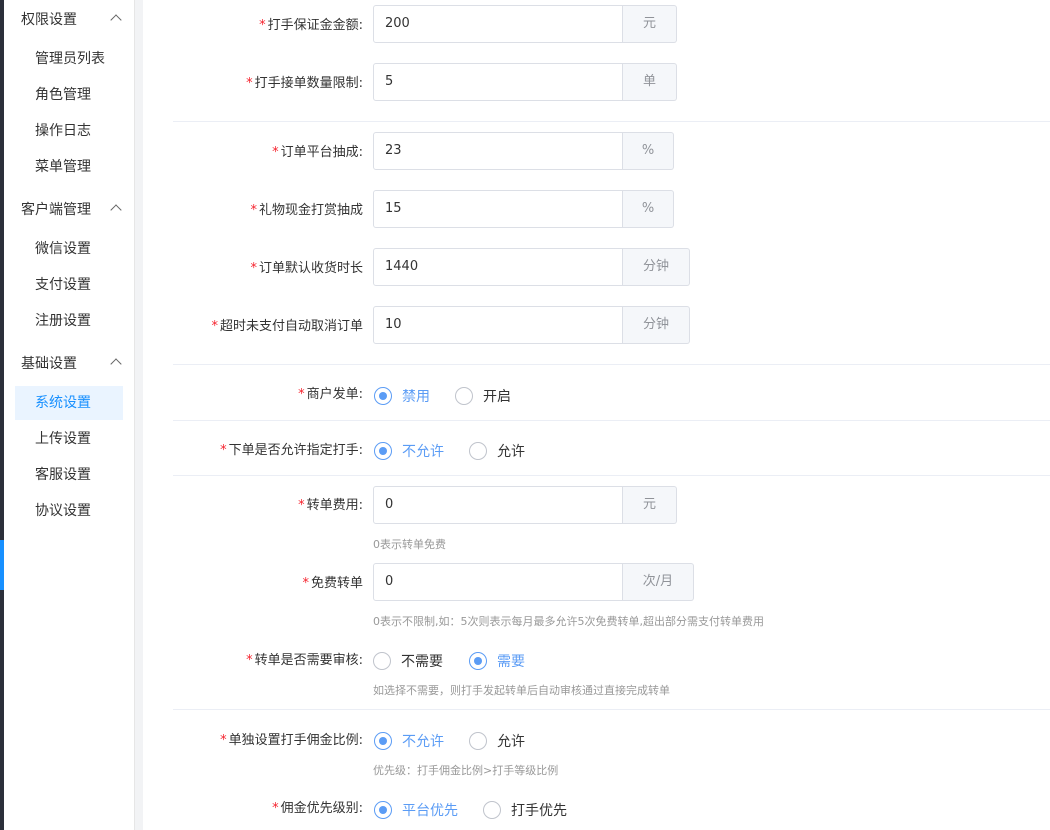  What do you see at coordinates (330, 394) in the screenshot?
I see `merchant-publish-label: * 商户发单:` at bounding box center [330, 394].